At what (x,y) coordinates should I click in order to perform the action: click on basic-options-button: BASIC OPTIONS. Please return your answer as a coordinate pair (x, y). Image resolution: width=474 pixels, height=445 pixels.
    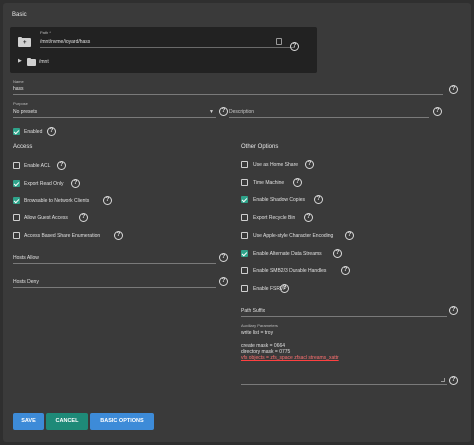
    Looking at the image, I should click on (122, 421).